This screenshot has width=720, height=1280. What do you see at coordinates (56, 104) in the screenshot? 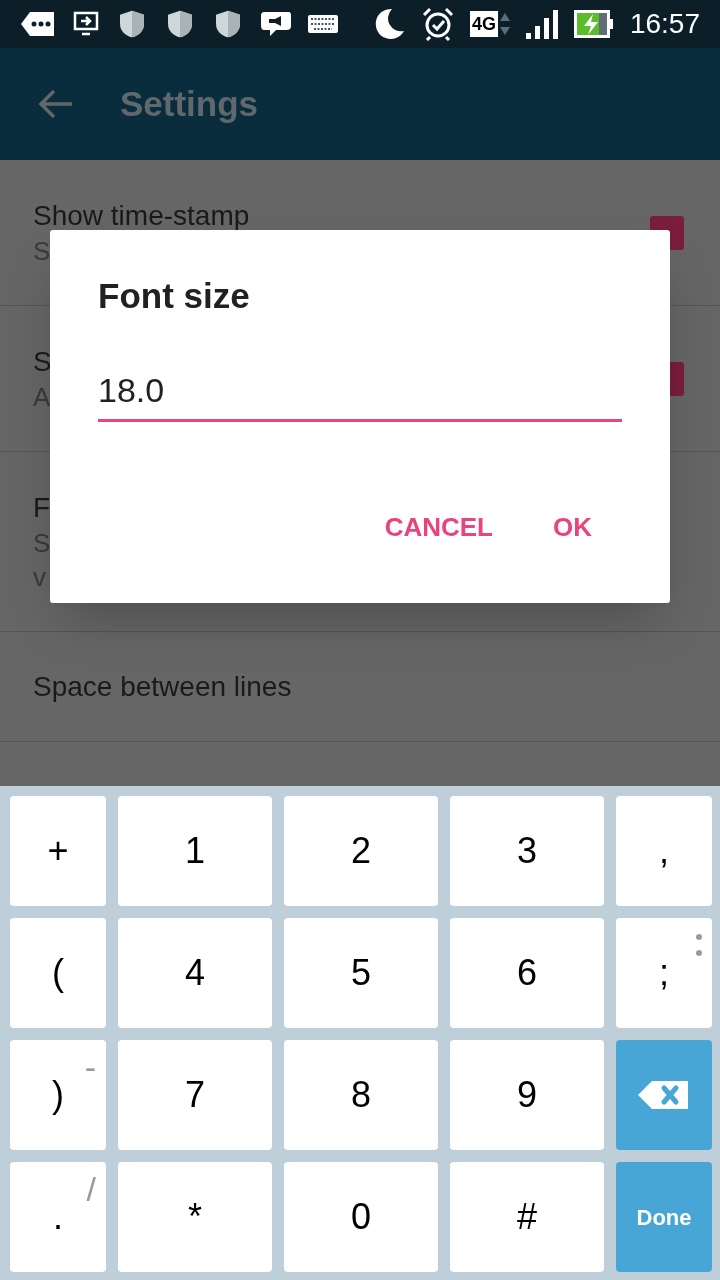
I see `back-arrow-icon` at bounding box center [56, 104].